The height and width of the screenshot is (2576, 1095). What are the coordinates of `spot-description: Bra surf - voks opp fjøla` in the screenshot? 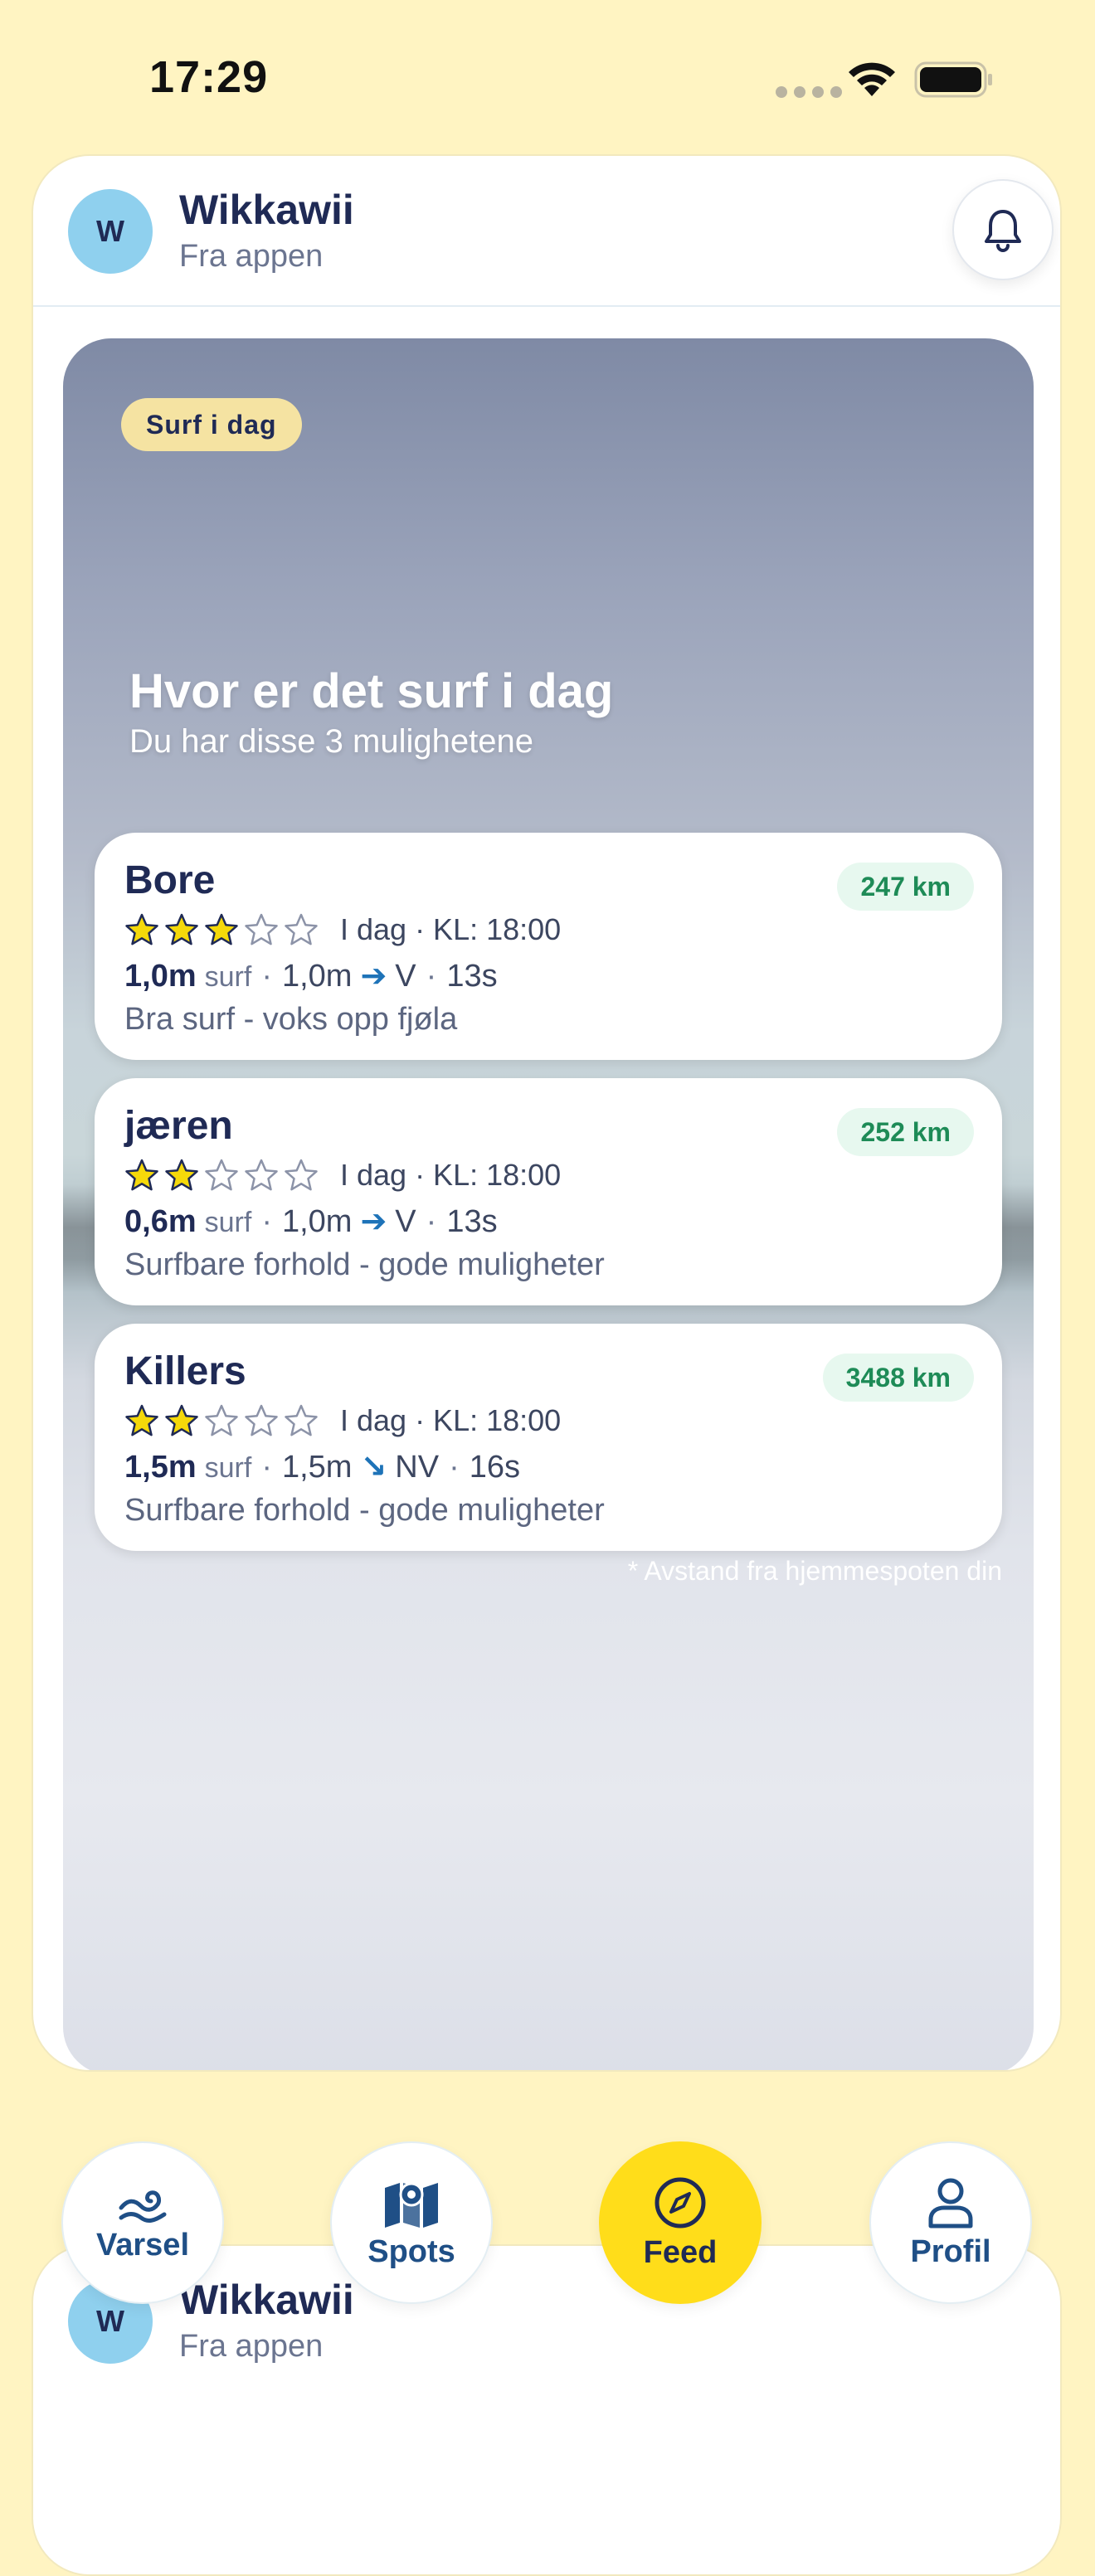 It's located at (291, 1020).